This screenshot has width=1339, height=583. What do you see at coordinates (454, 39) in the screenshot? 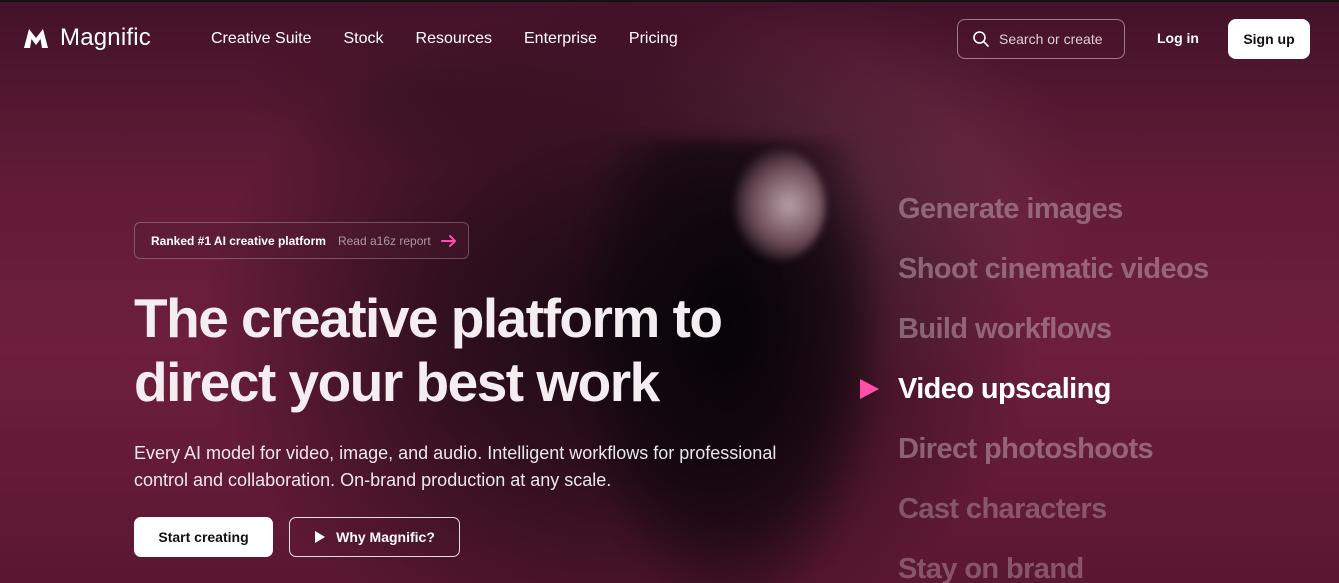
I see `nav-link-resources: Resources` at bounding box center [454, 39].